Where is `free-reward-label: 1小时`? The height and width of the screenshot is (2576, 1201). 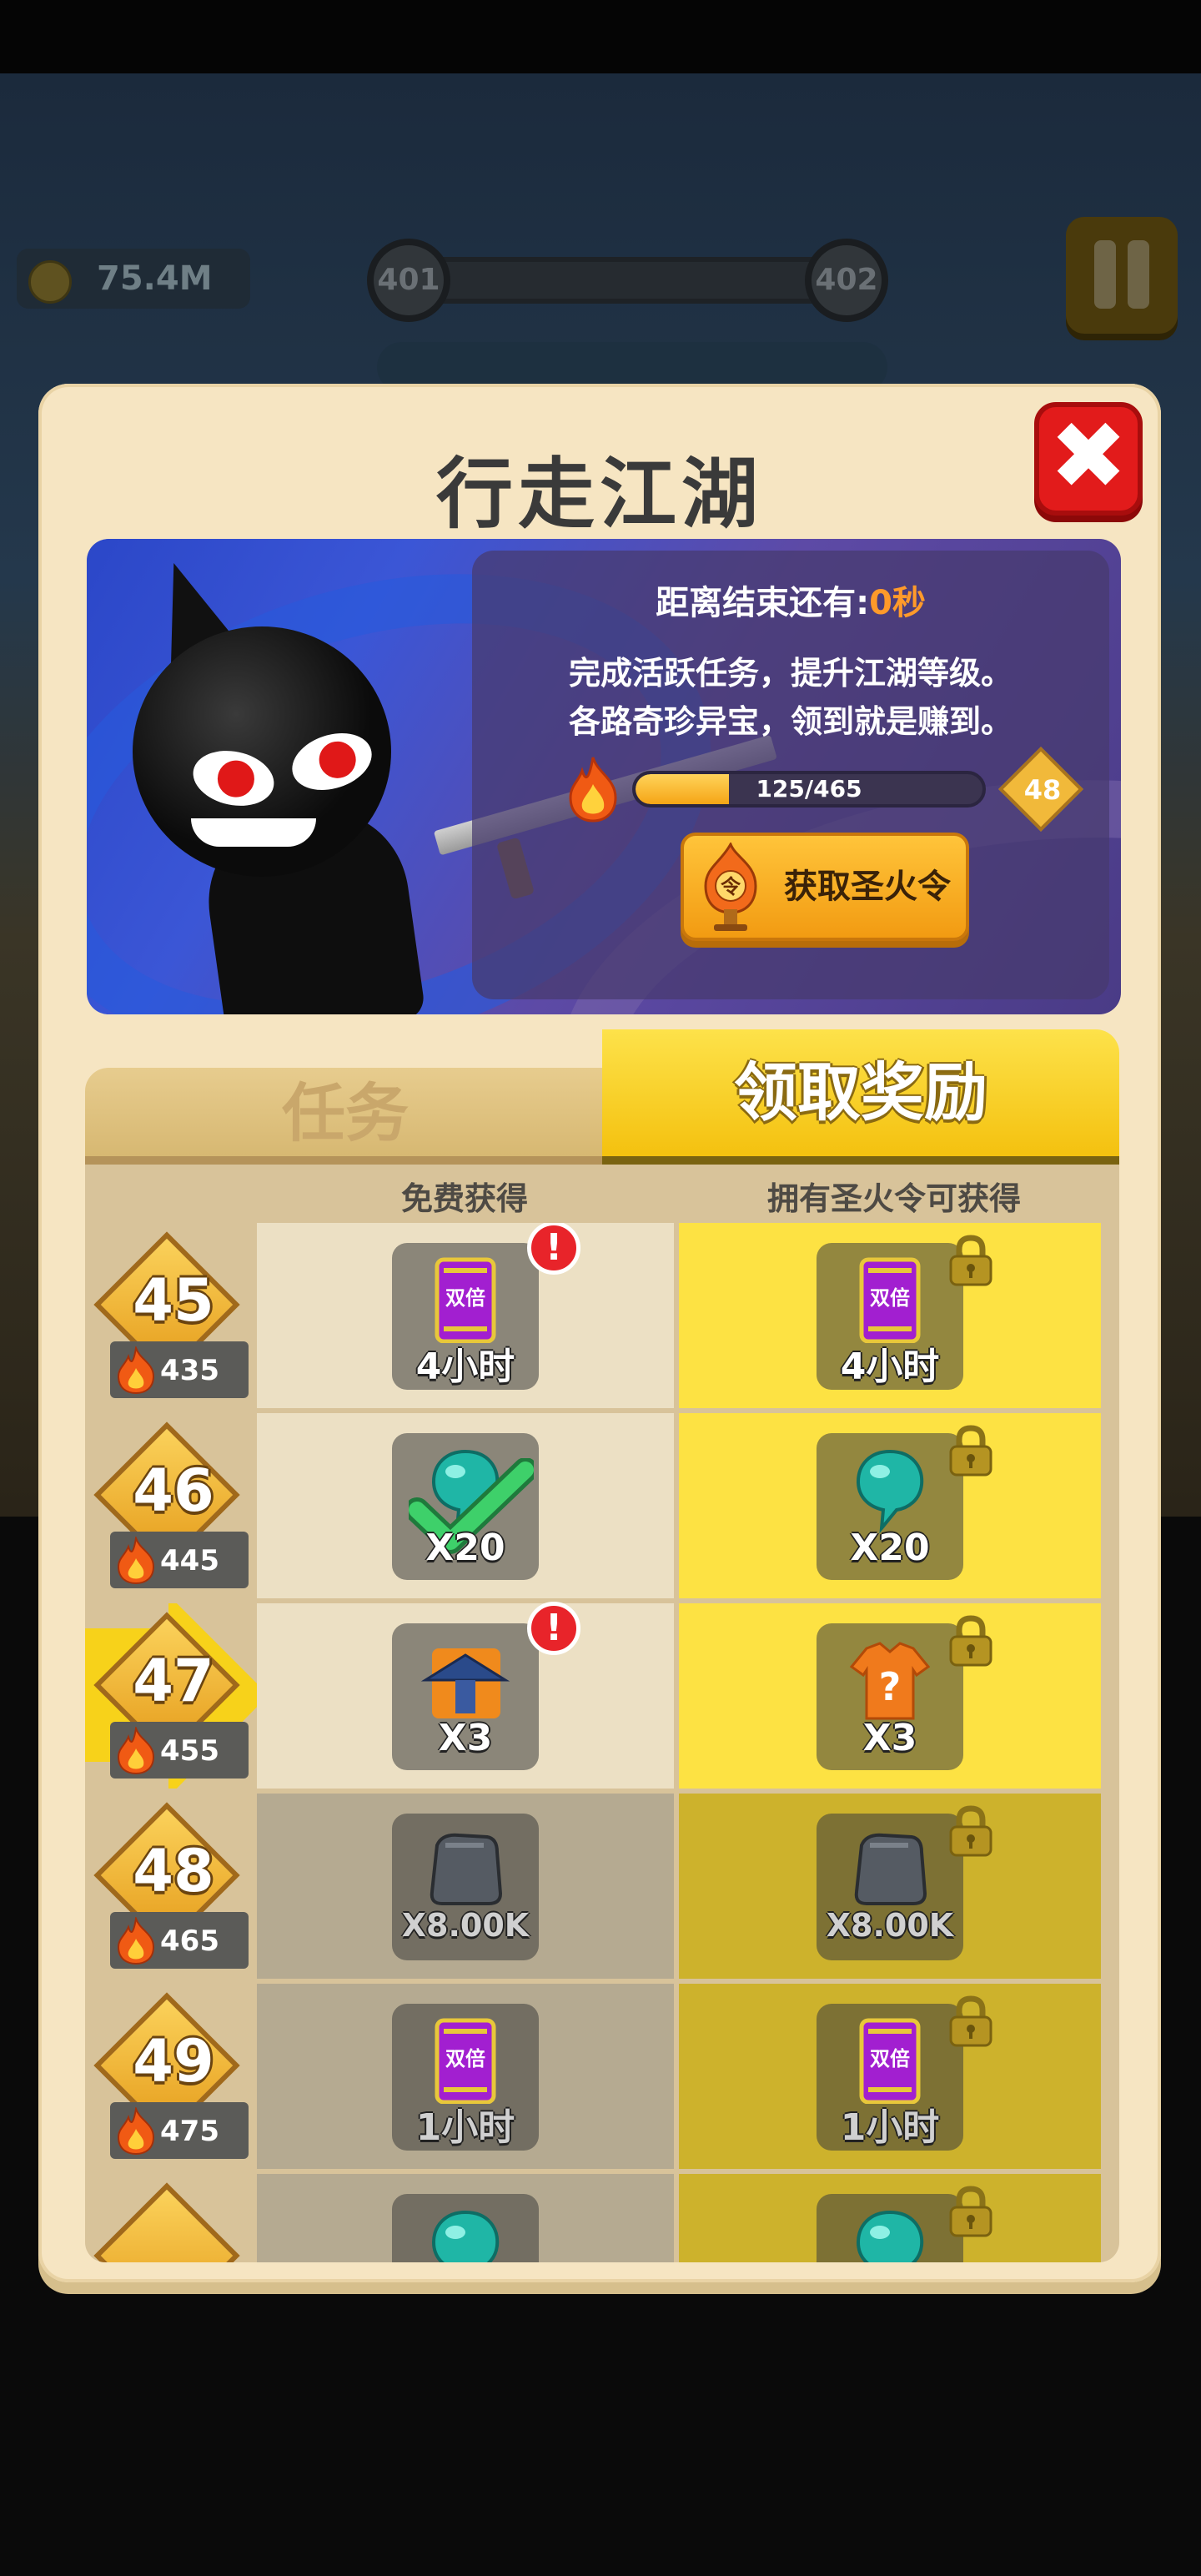 free-reward-label: 1小时 is located at coordinates (465, 2127).